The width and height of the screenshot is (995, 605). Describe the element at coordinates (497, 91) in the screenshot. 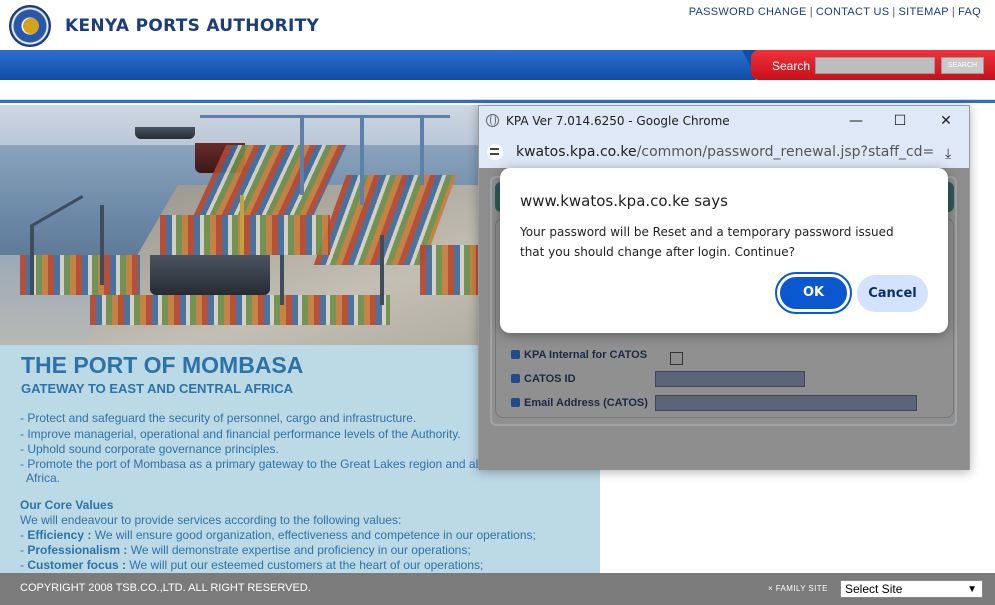

I see `sub-nav-strip` at that location.